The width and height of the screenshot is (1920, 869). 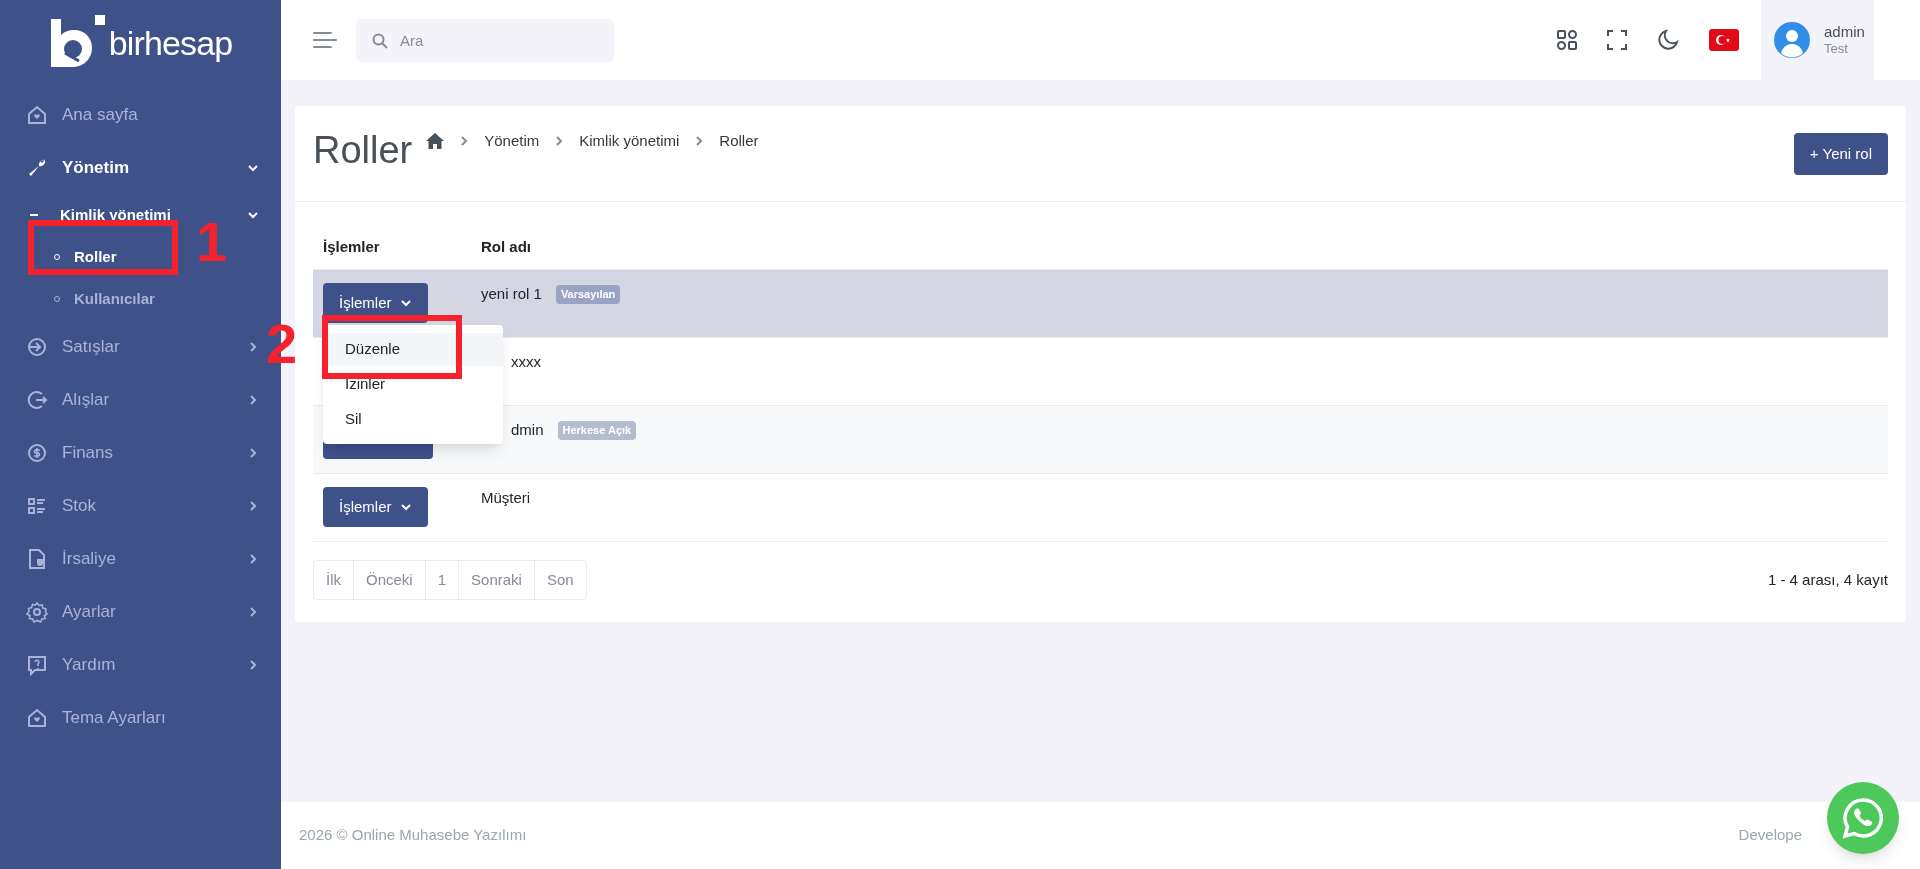 What do you see at coordinates (142, 664) in the screenshot?
I see `sidebar-item: Yardım` at bounding box center [142, 664].